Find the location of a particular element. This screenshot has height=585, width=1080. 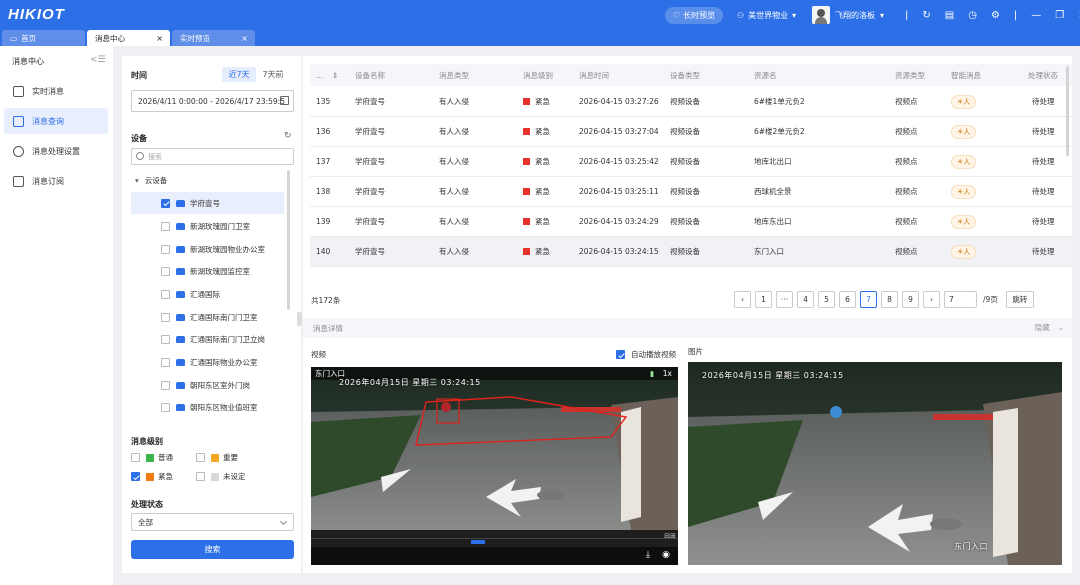

user-menu: 飞翔的洛板 ▾ is located at coordinates (848, 15).